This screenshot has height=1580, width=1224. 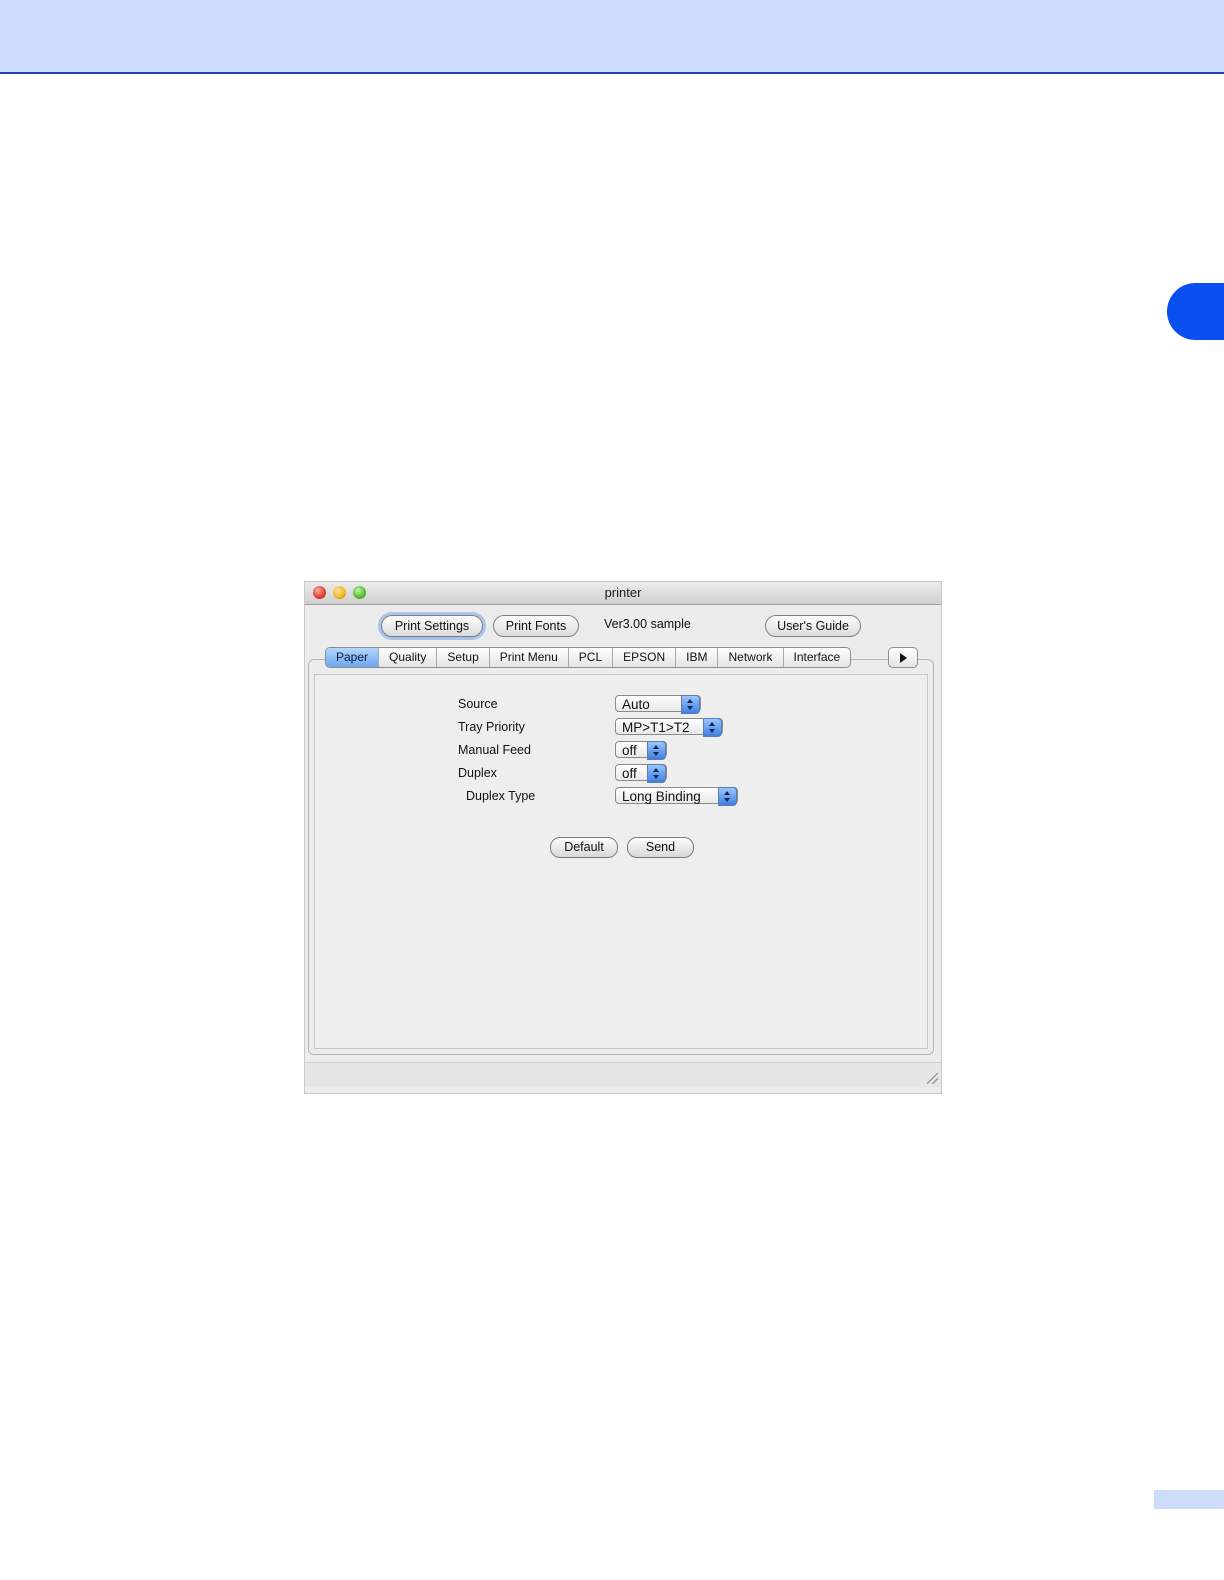 I want to click on duplex-type-label: Duplex Type, so click(x=501, y=796).